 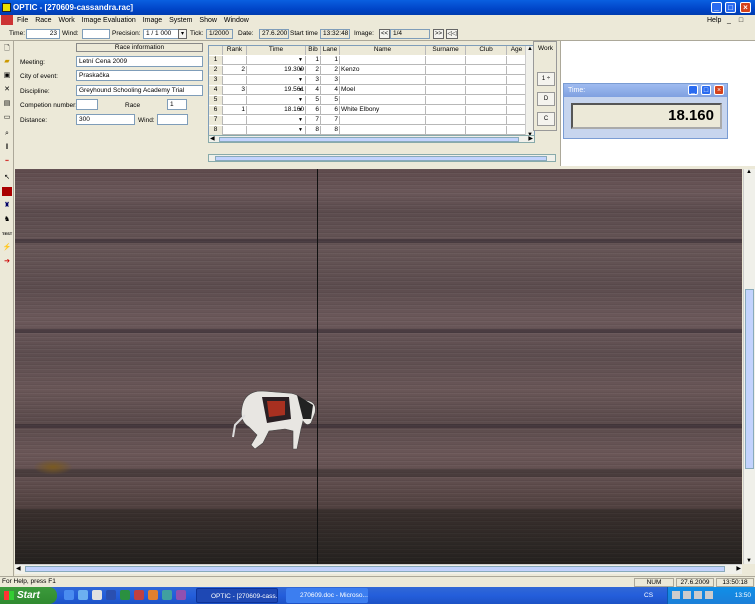 What do you see at coordinates (384, 34) in the screenshot?
I see `image-prev-button: <<` at bounding box center [384, 34].